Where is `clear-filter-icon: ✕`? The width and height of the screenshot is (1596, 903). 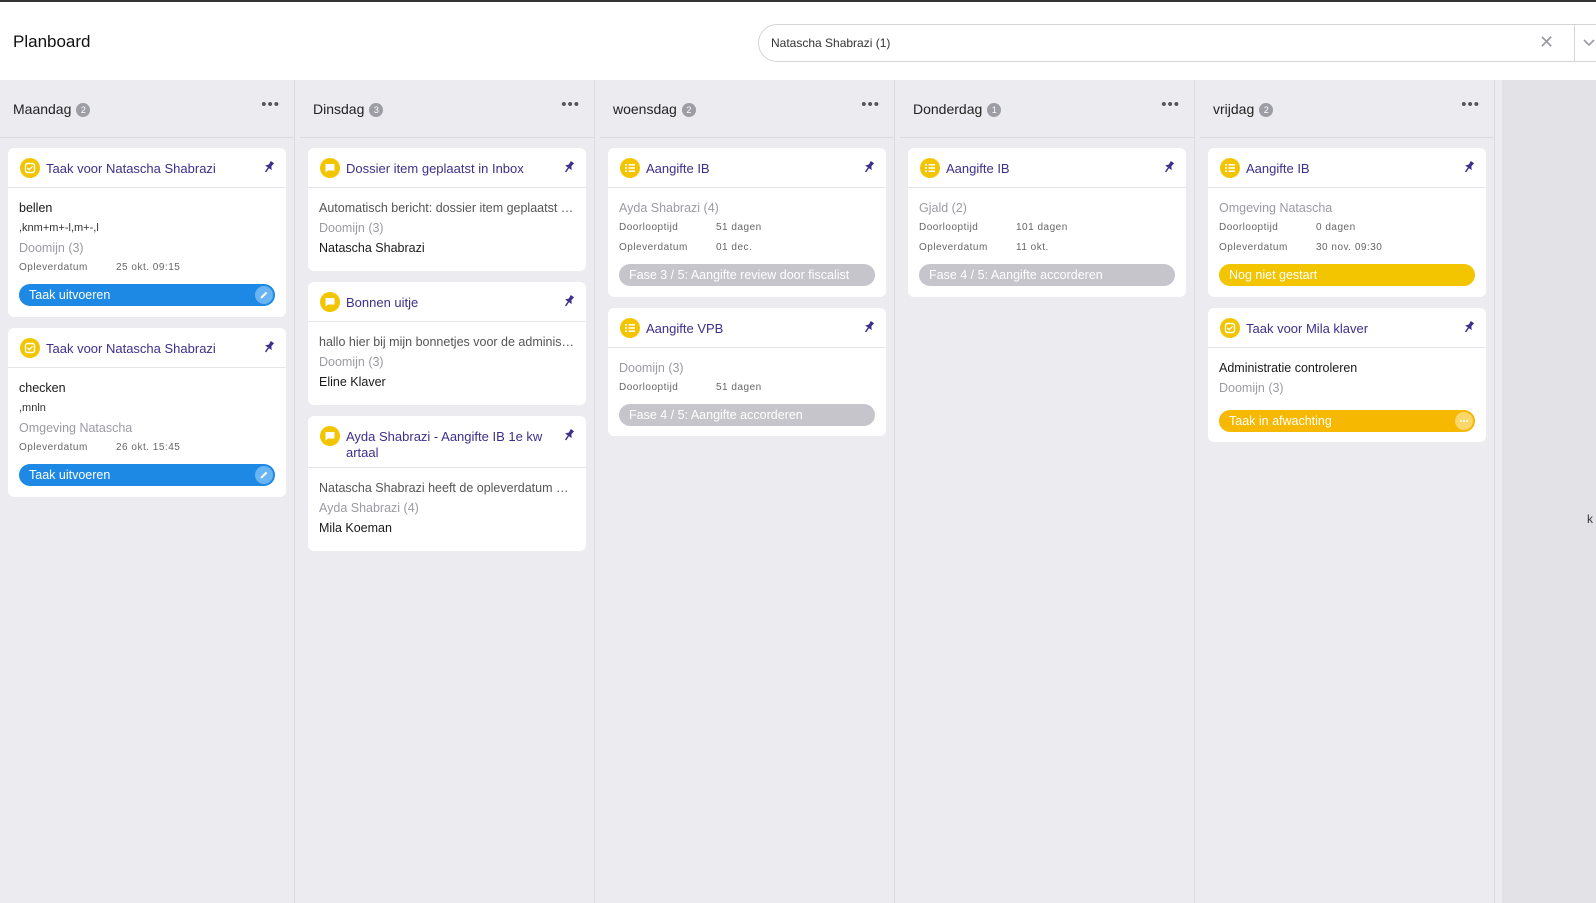
clear-filter-icon: ✕ is located at coordinates (1546, 42).